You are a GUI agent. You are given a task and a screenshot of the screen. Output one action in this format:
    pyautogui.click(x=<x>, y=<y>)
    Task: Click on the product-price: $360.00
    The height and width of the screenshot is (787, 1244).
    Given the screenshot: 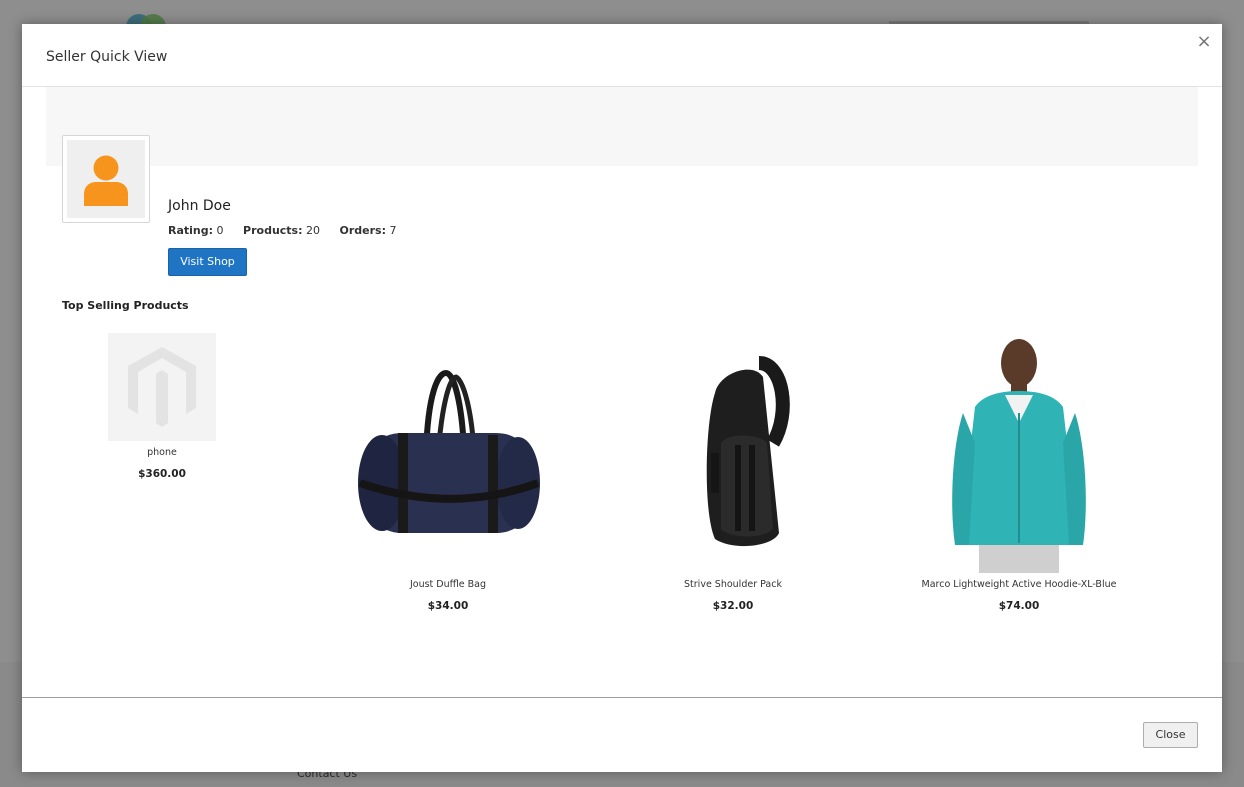 What is the action you would take?
    pyautogui.click(x=162, y=474)
    